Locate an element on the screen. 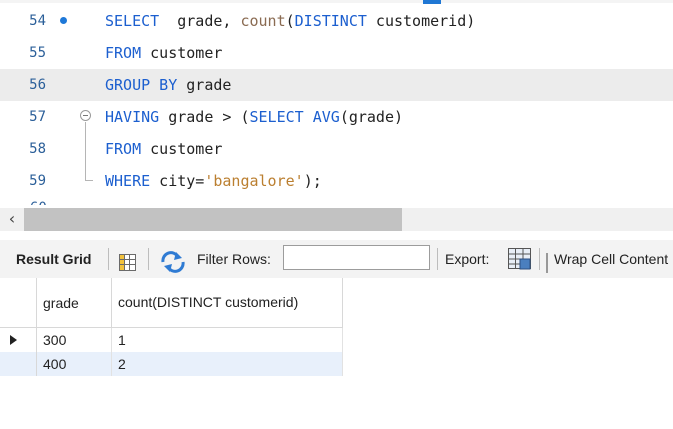 Image resolution: width=673 pixels, height=429 pixels. code-token: grade, is located at coordinates (200, 21).